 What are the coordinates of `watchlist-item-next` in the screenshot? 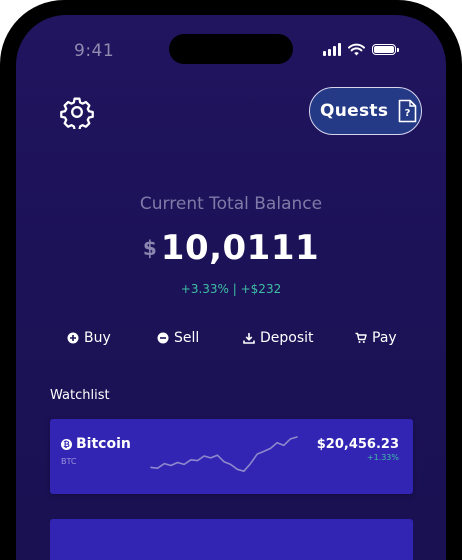 It's located at (231, 539).